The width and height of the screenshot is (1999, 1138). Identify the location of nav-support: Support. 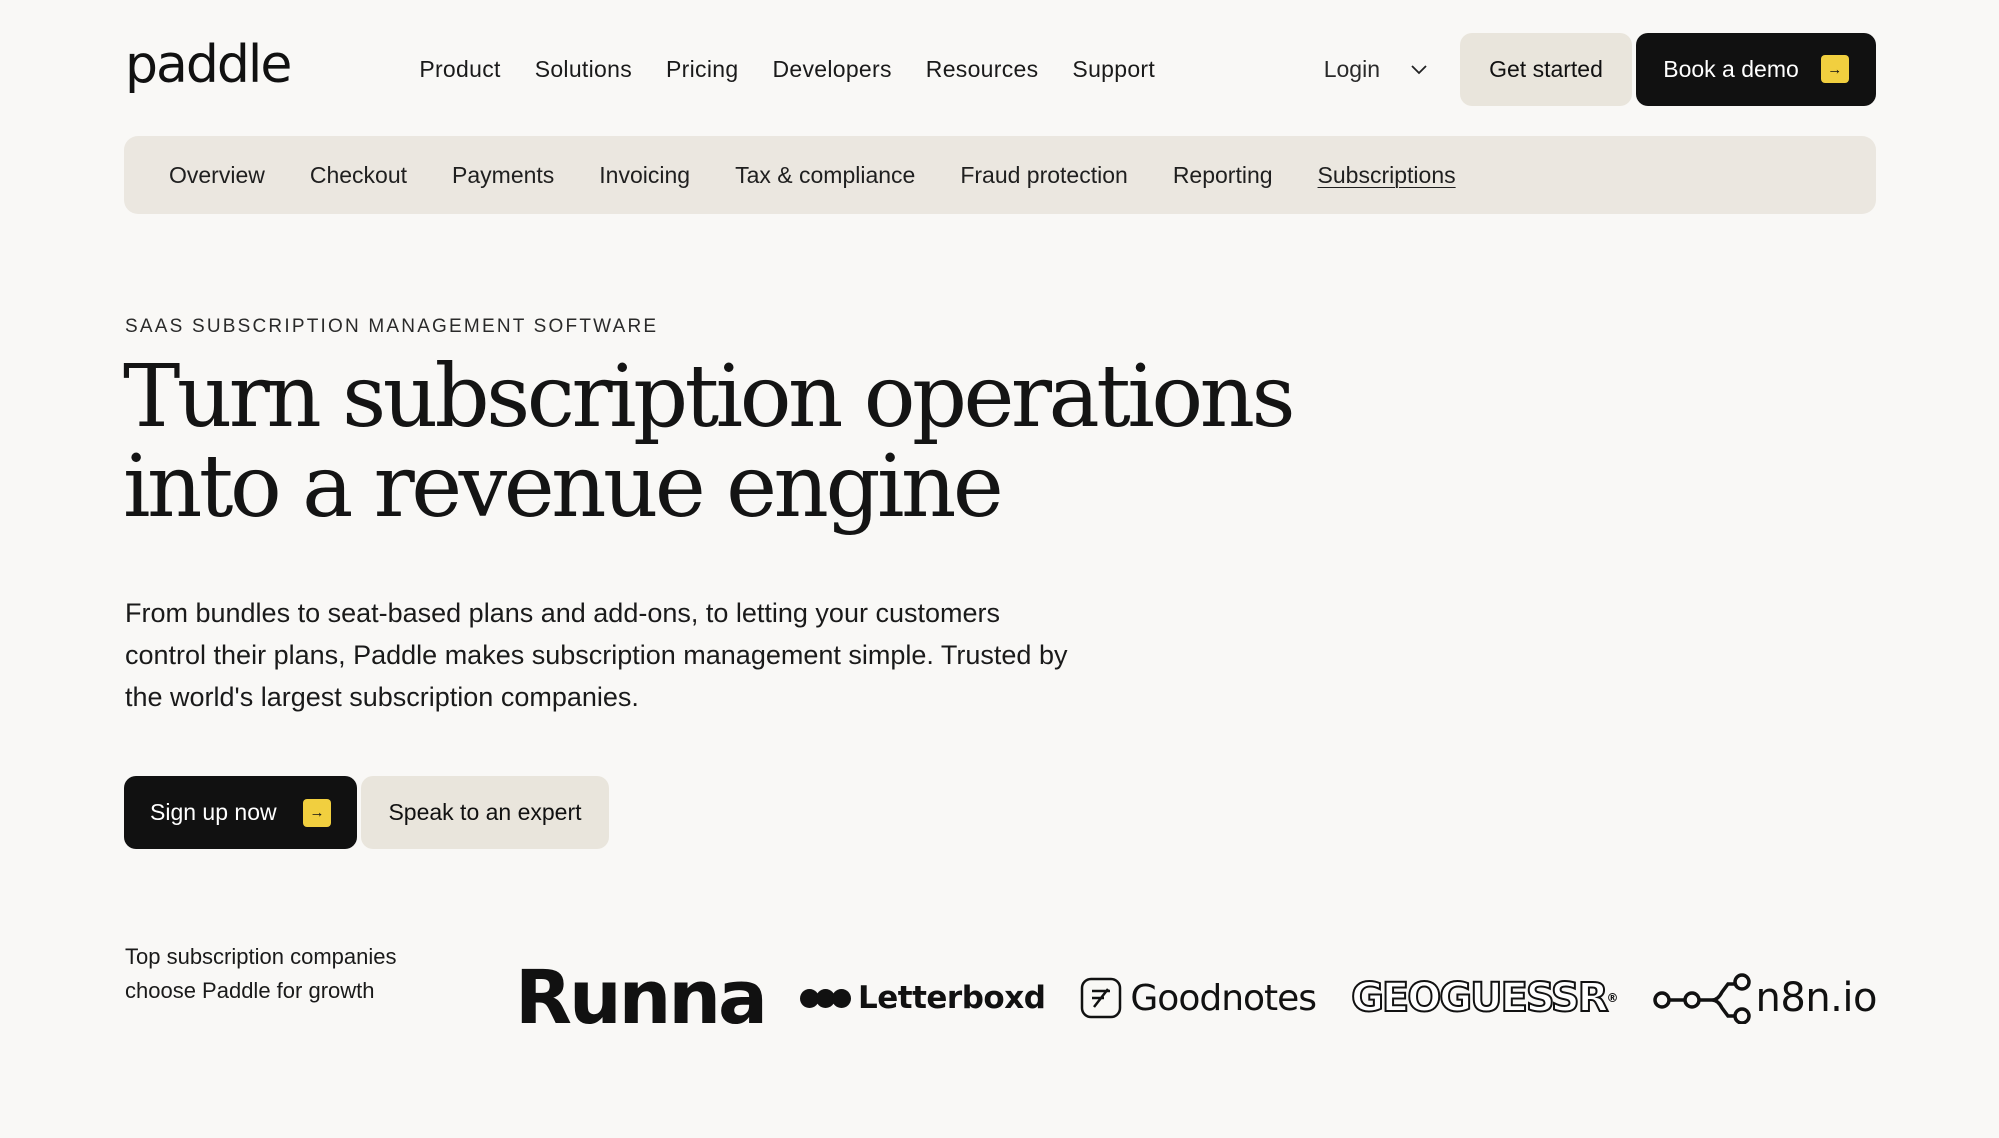
(1113, 69).